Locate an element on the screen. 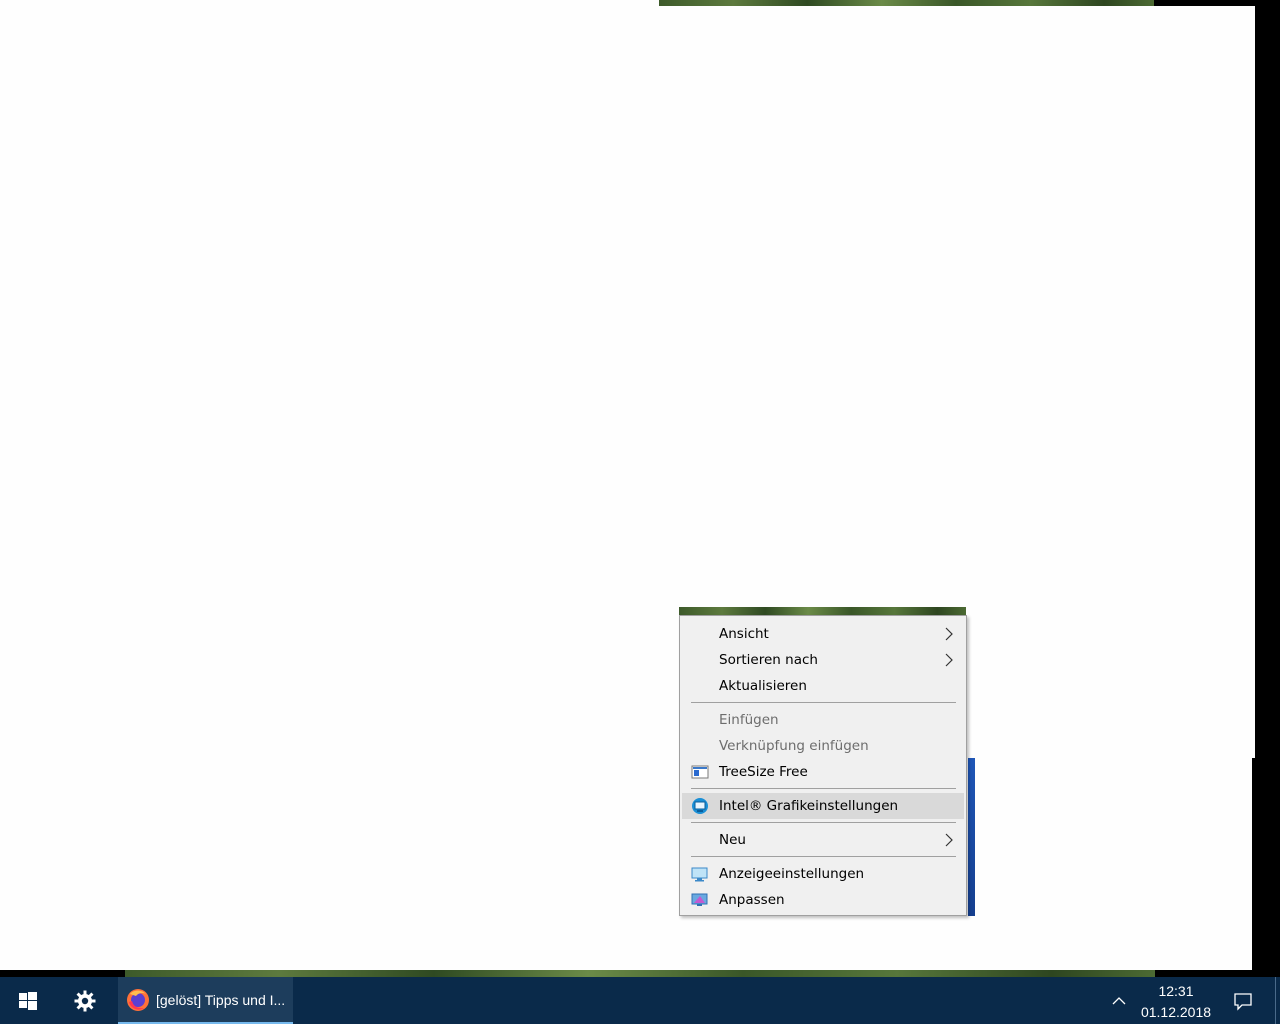 The width and height of the screenshot is (1280, 1024). personalize-icon is located at coordinates (699, 899).